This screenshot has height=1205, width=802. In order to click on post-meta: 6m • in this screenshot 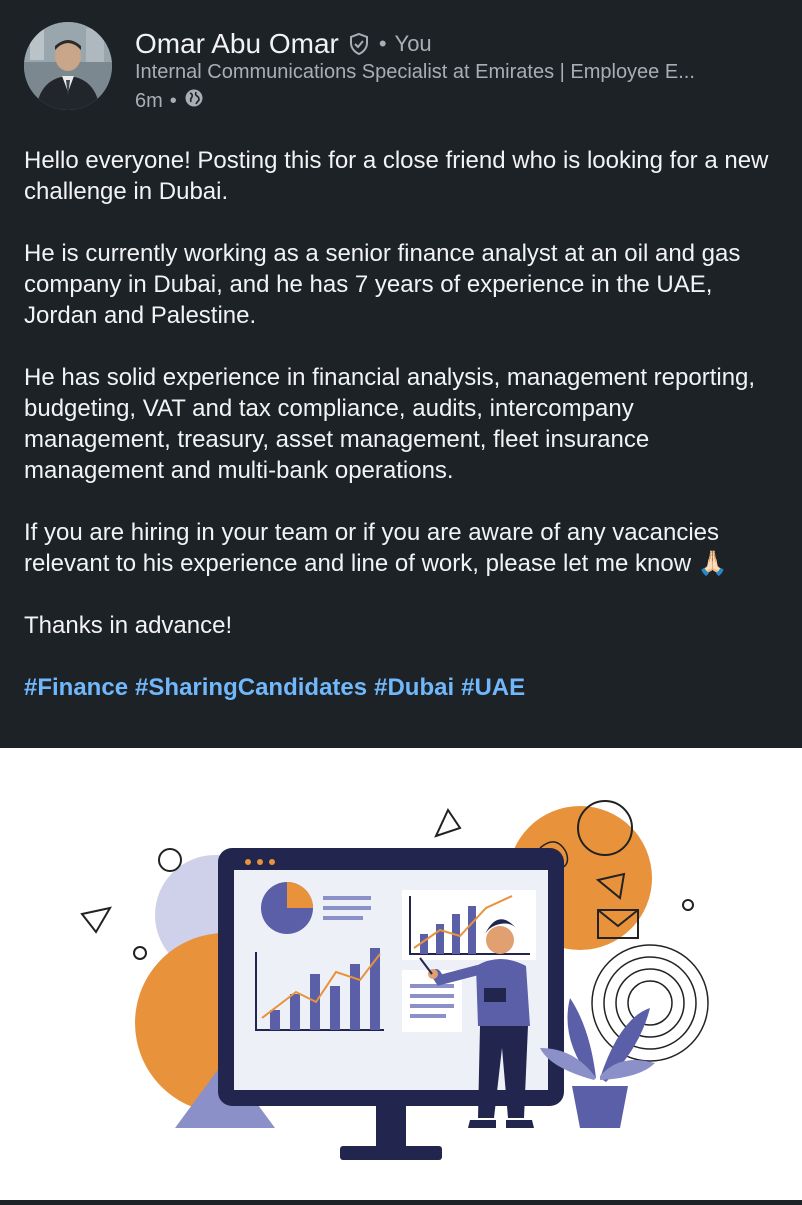, I will do `click(169, 101)`.